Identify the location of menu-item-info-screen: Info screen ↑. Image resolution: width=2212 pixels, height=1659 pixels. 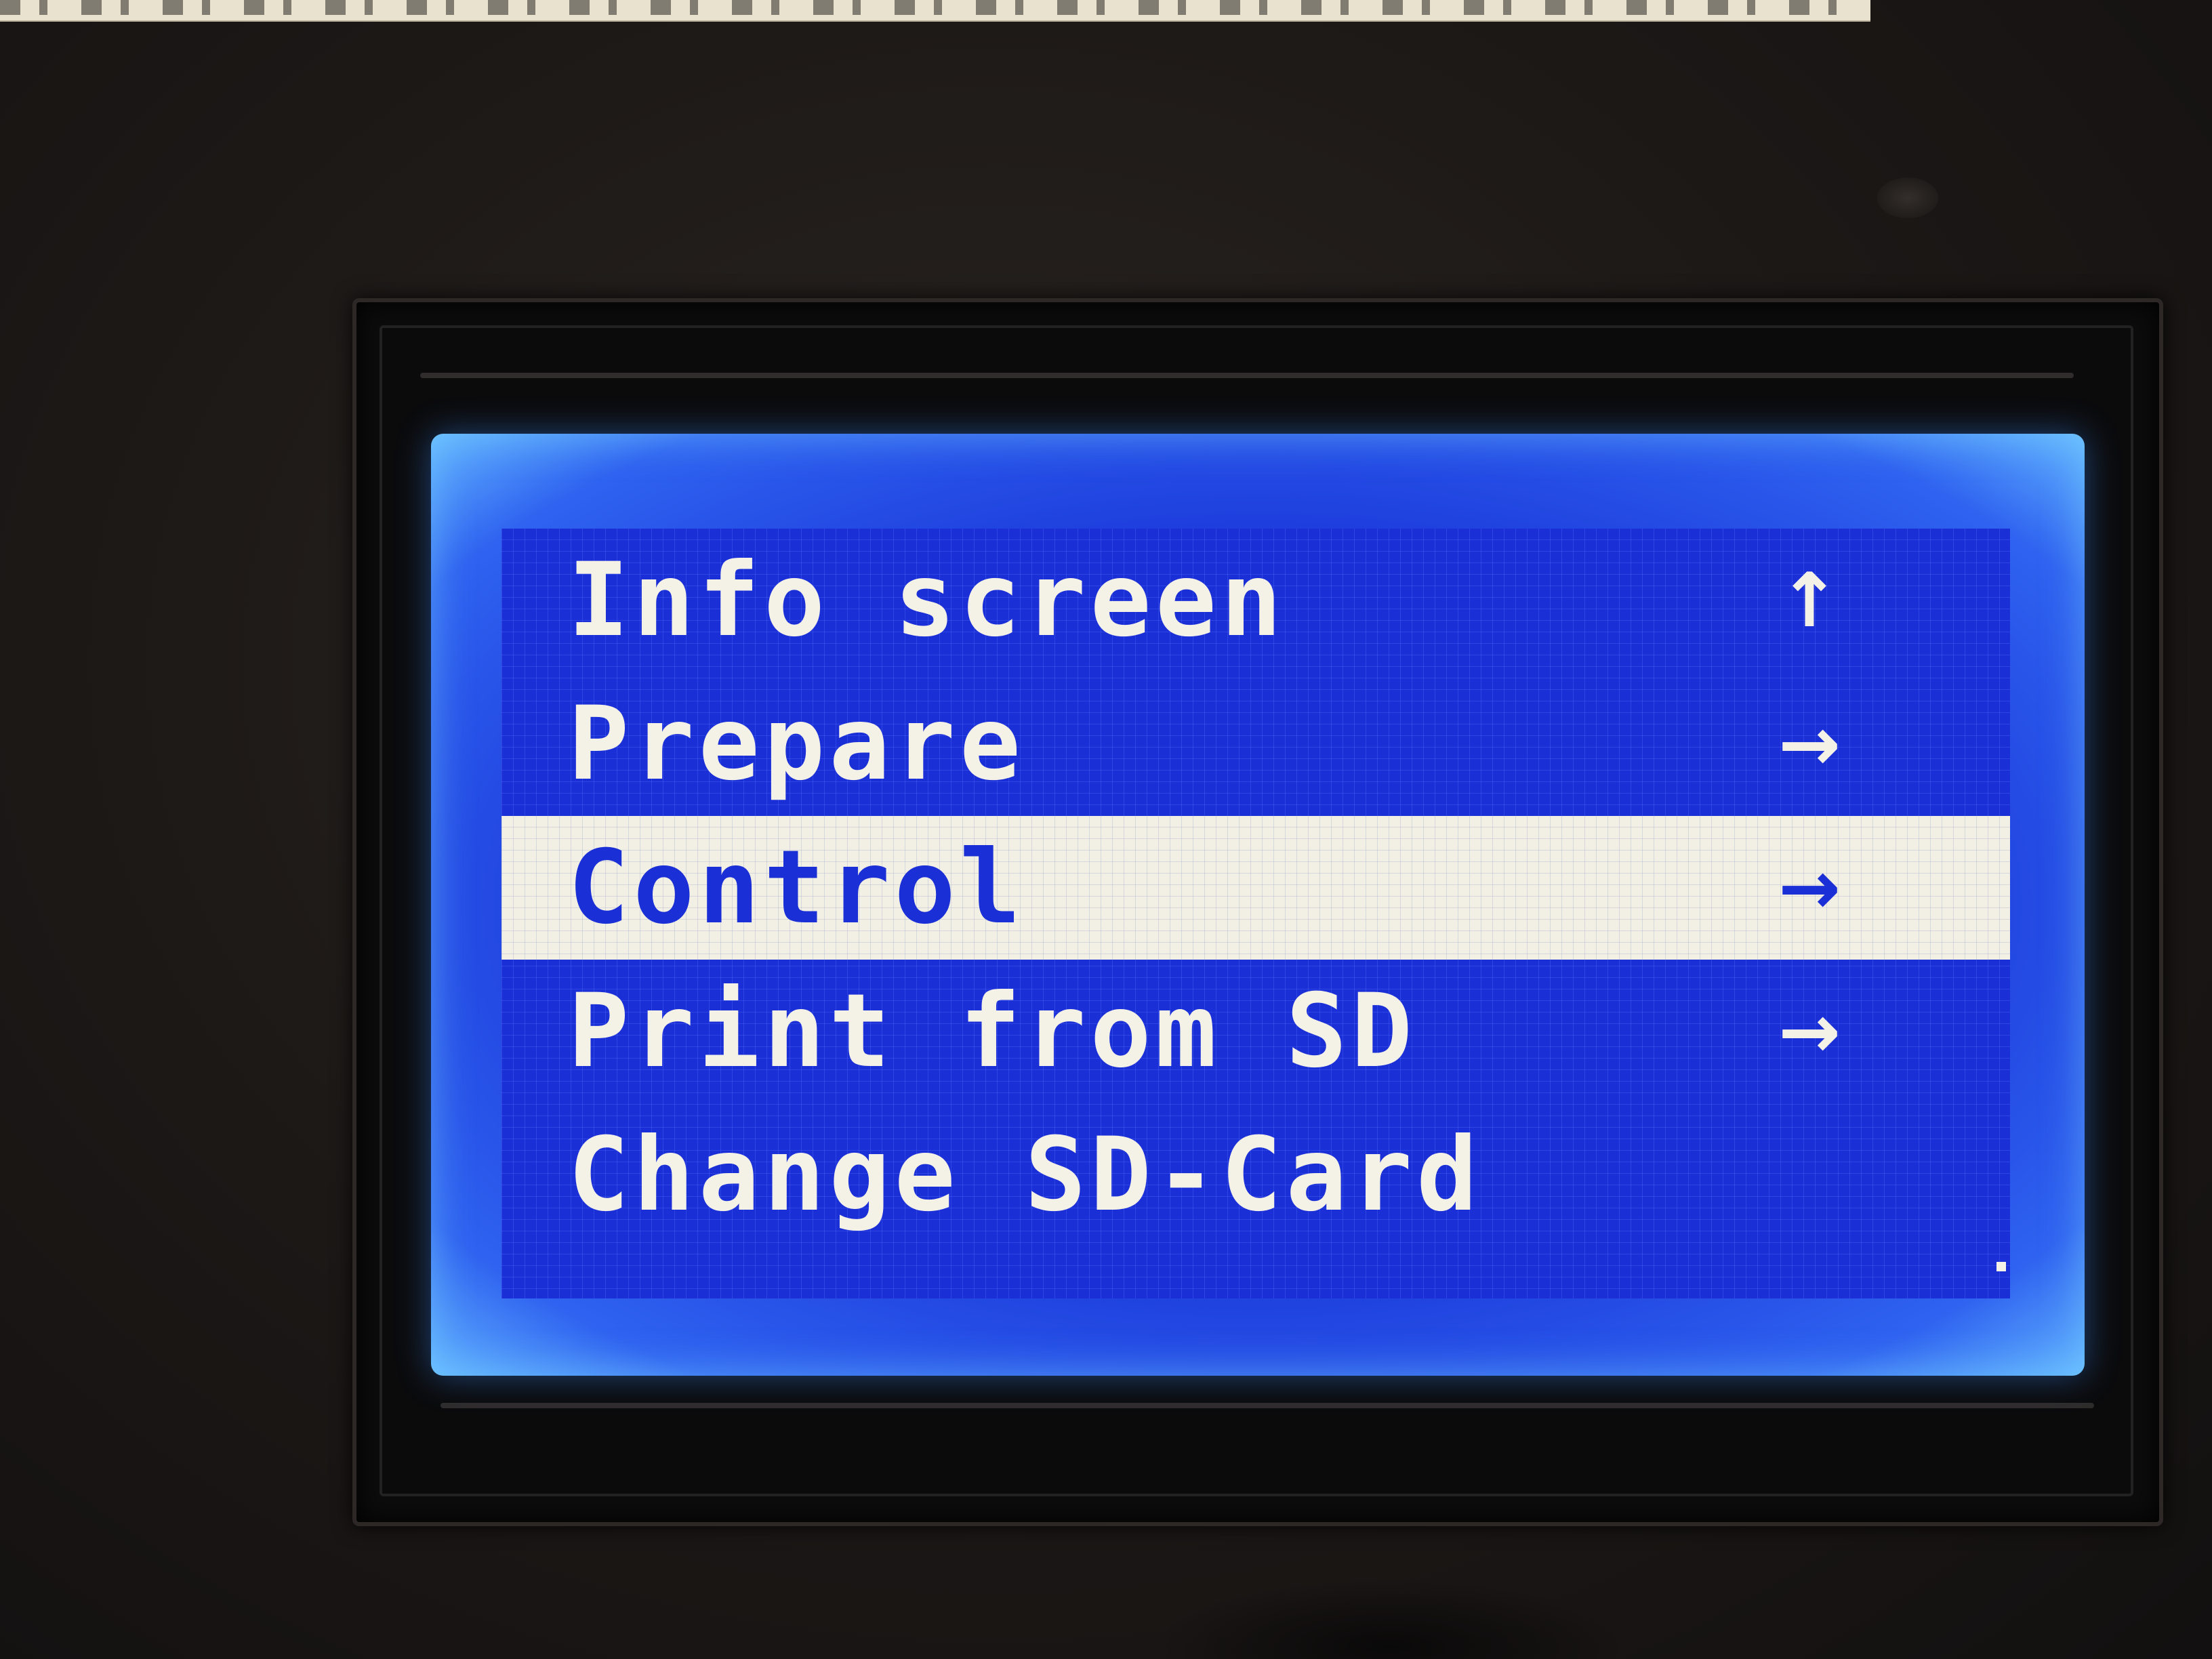
(1255, 600).